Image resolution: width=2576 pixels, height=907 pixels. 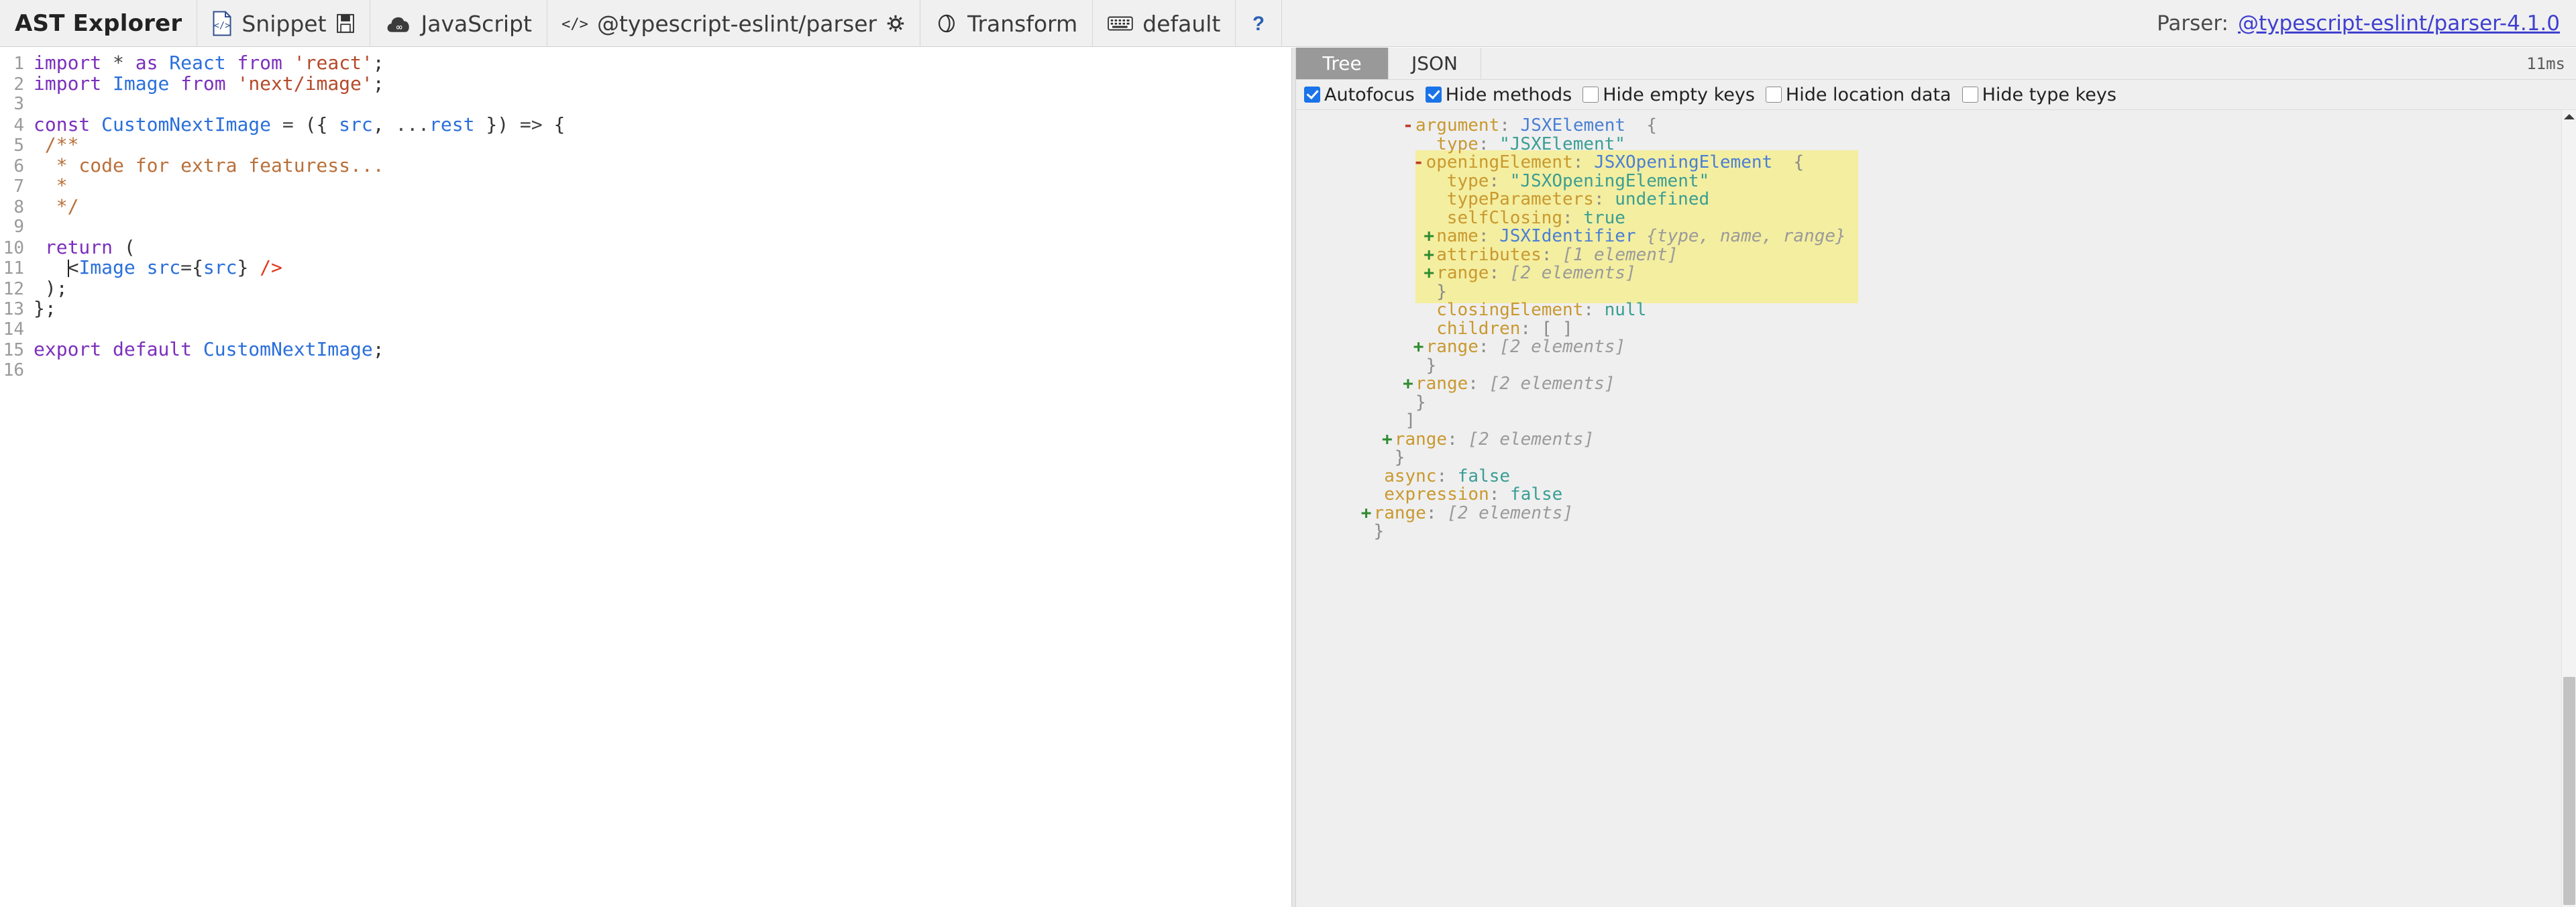 What do you see at coordinates (1668, 95) in the screenshot?
I see `option-hide-empty-keys: Hide empty keys` at bounding box center [1668, 95].